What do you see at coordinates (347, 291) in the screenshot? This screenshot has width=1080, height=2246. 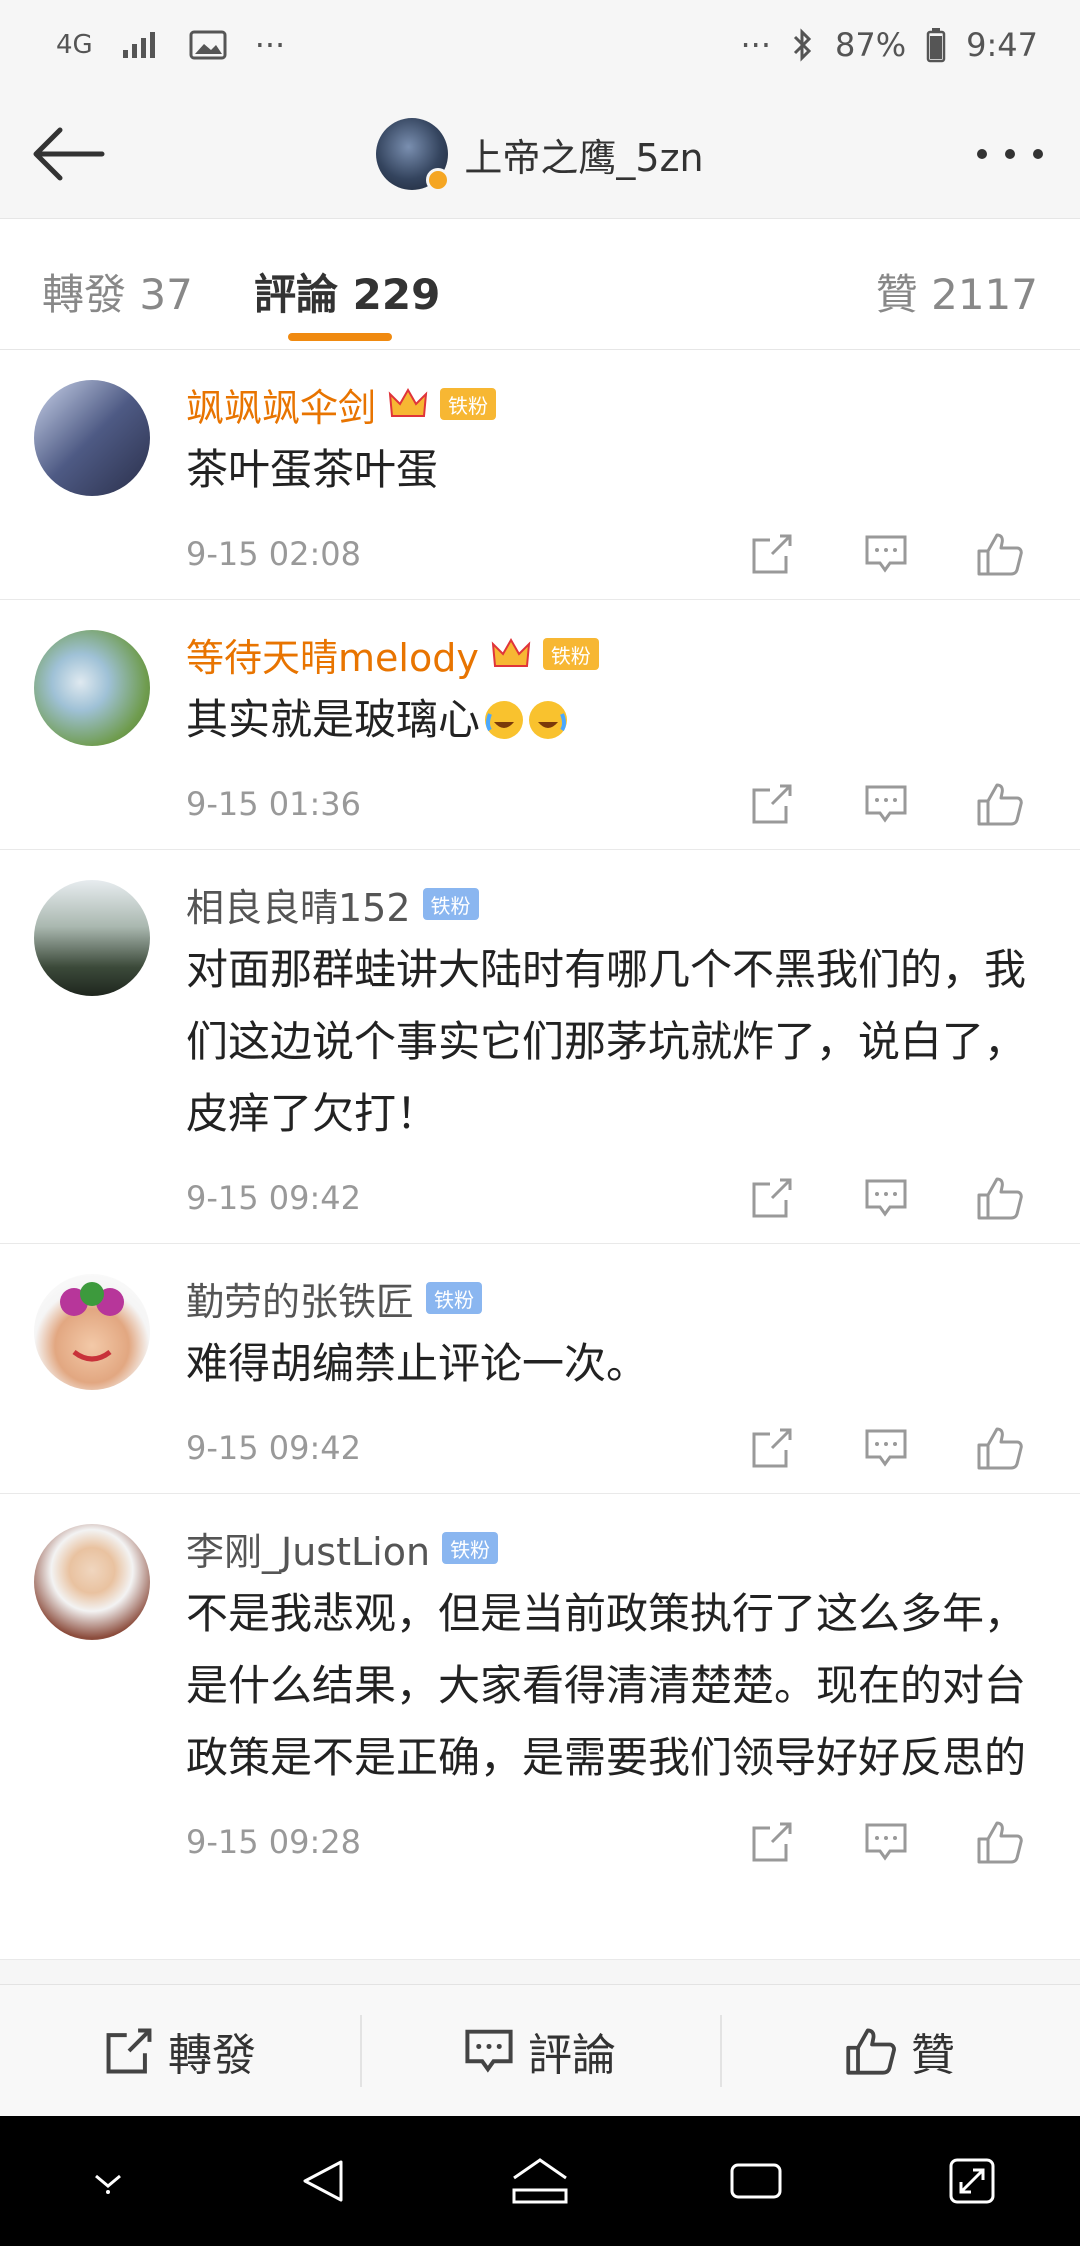 I see `tab-comments: 評論 229` at bounding box center [347, 291].